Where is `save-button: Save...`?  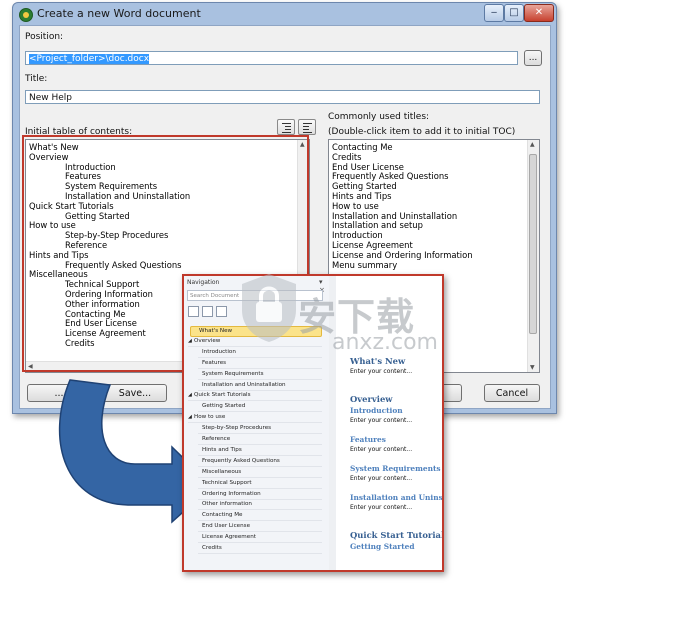
save-button: Save... is located at coordinates (135, 393).